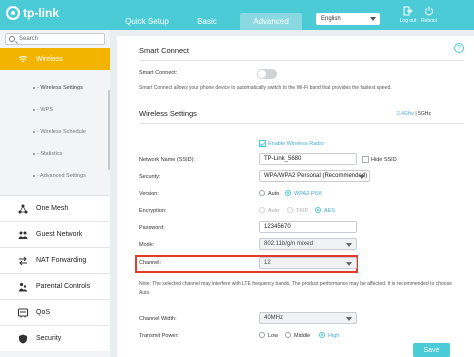 The width and height of the screenshot is (474, 357). What do you see at coordinates (273, 336) in the screenshot?
I see `transmit-power-low-label: Low` at bounding box center [273, 336].